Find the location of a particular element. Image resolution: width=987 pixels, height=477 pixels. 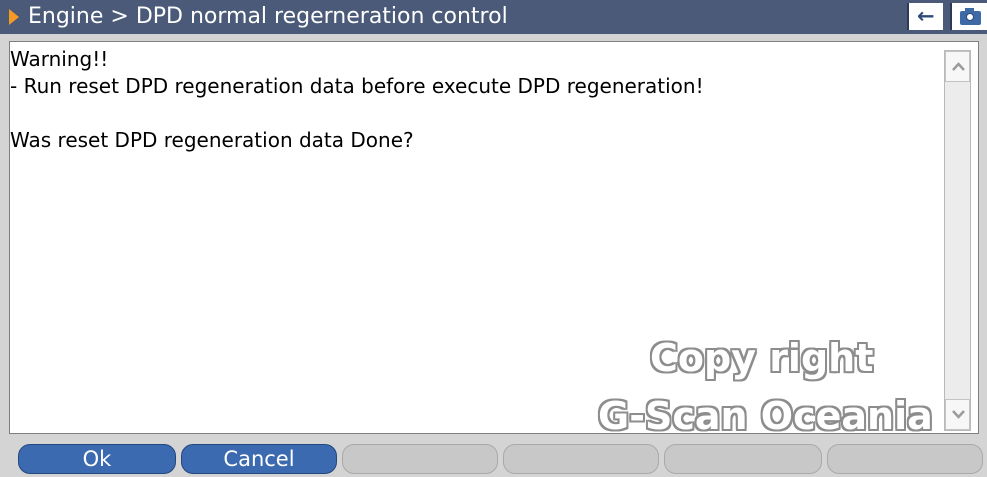

camera-lens is located at coordinates (970, 17).